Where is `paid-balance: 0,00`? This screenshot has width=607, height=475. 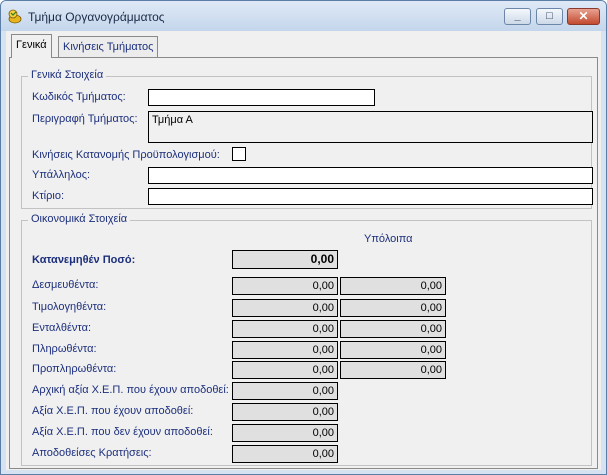 paid-balance: 0,00 is located at coordinates (393, 350).